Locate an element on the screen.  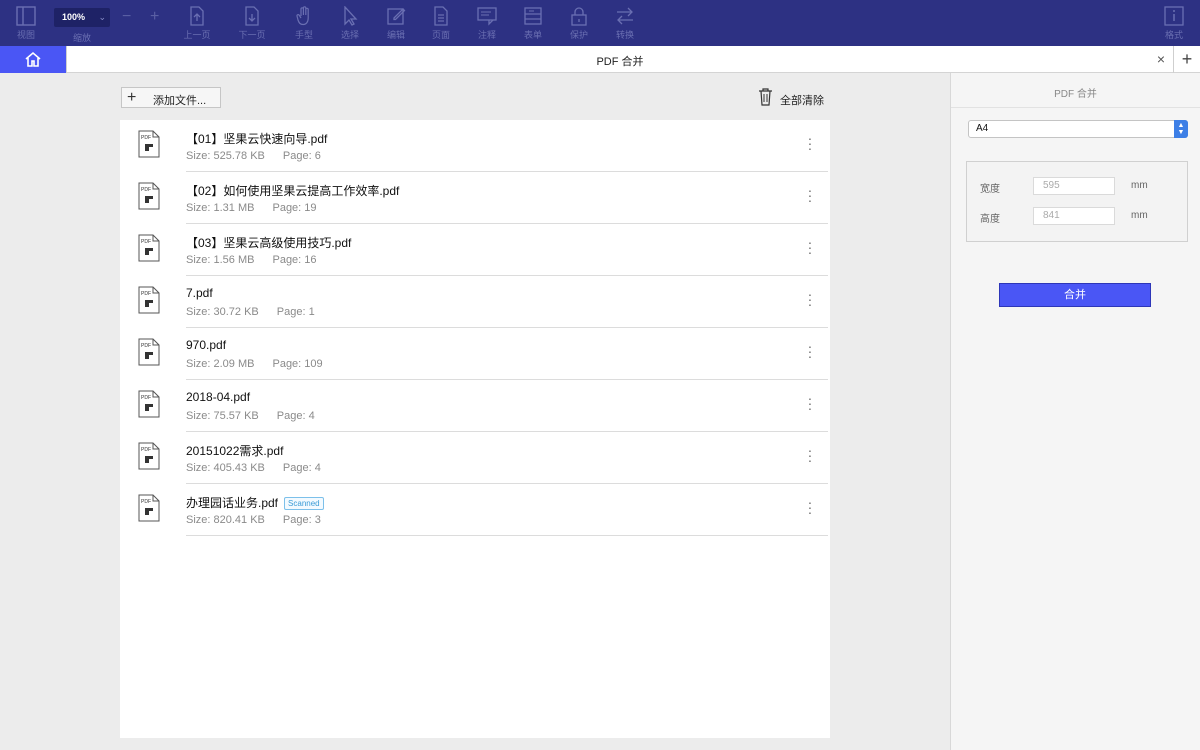
tab-pdf-merge: PDF 合并 × is located at coordinates (620, 59).